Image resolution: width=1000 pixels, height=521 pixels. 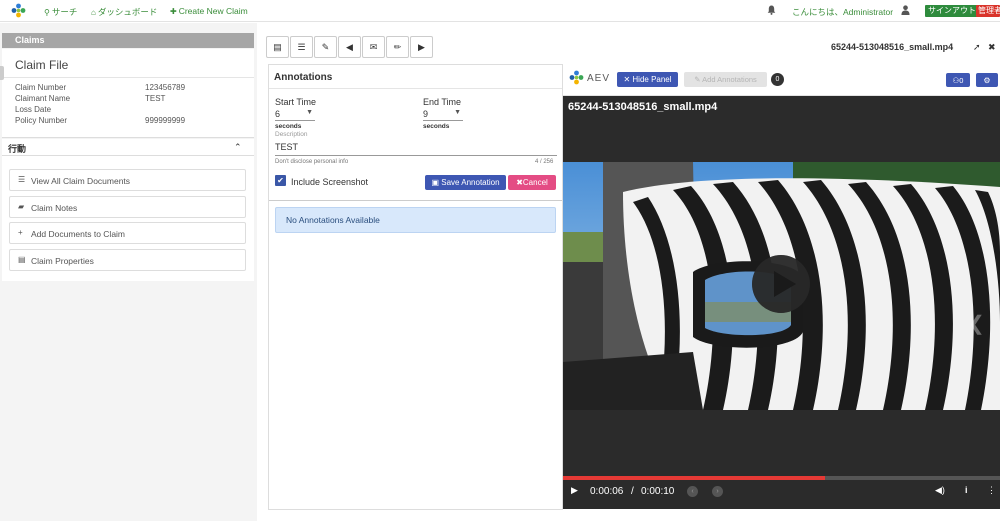 What do you see at coordinates (47, 12) in the screenshot?
I see `search-icon: ⚲` at bounding box center [47, 12].